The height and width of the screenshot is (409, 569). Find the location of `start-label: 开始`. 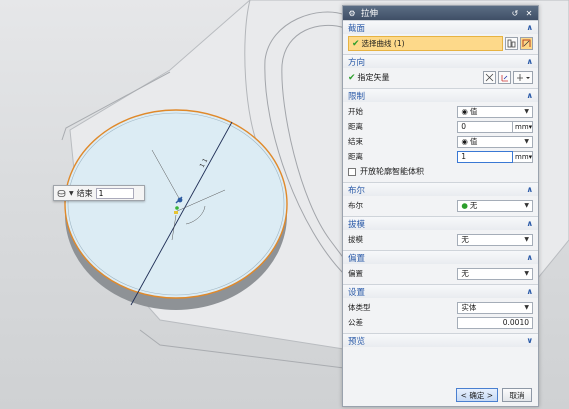

start-label: 开始 is located at coordinates (355, 111).